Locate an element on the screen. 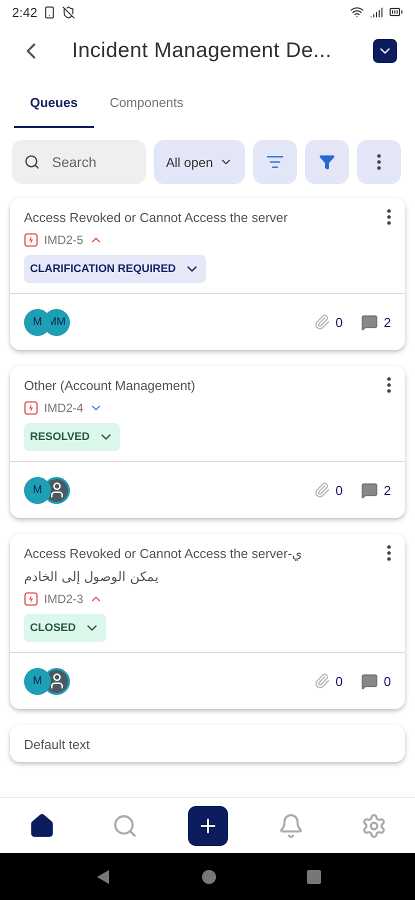  filter-icon is located at coordinates (326, 162).